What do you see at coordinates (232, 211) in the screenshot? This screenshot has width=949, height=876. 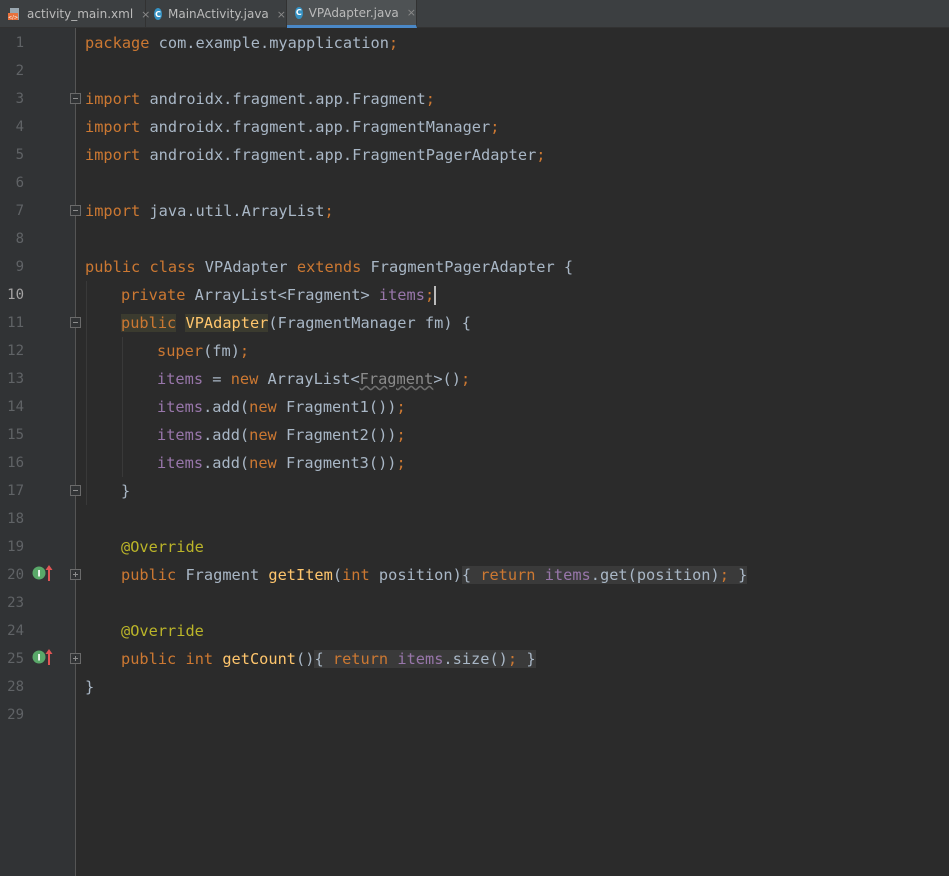 I see `code-text: java.util.ArrayList` at bounding box center [232, 211].